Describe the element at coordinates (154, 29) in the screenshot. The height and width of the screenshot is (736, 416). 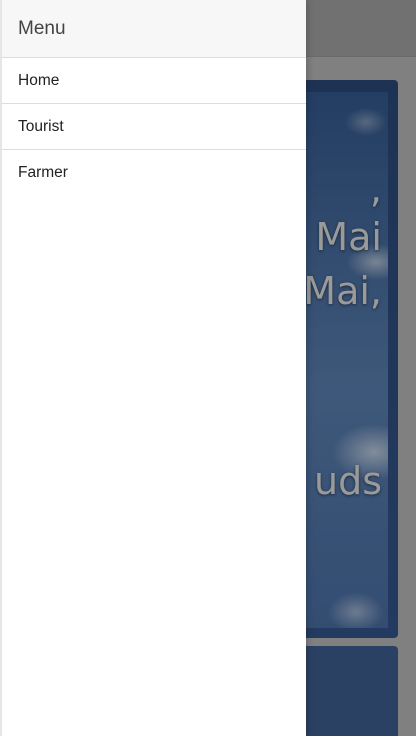
I see `drawer-header: Menu` at that location.